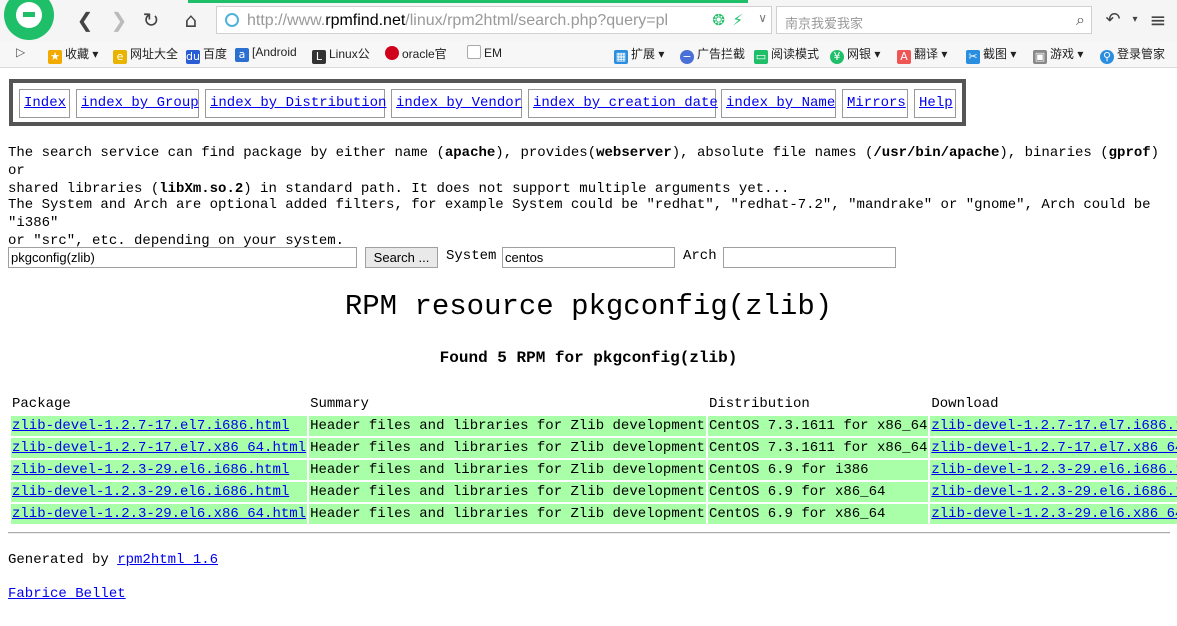 The height and width of the screenshot is (626, 1177). Describe the element at coordinates (119, 20) in the screenshot. I see `forward-arrow-icon: ❯` at that location.